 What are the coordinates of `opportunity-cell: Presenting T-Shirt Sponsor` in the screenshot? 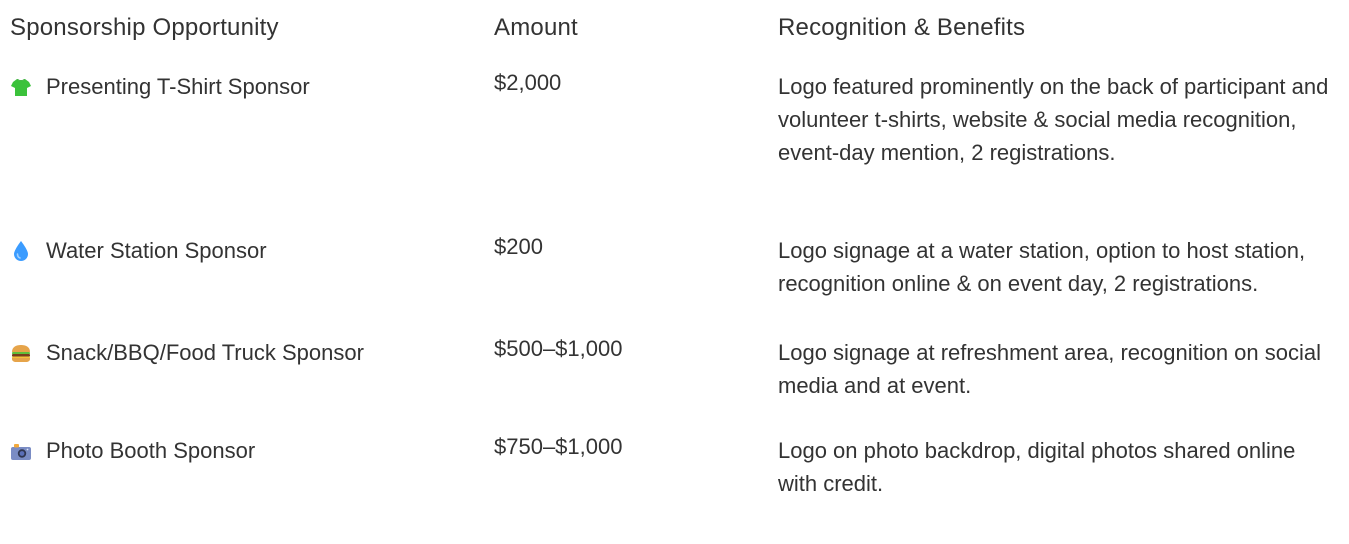 It's located at (252, 80).